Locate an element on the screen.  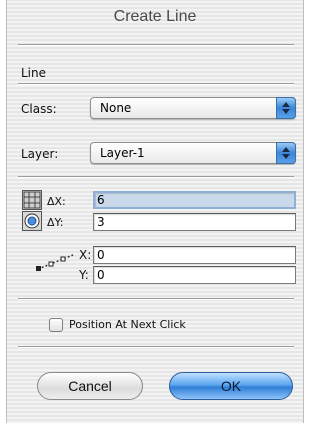
position-y-label: Y: is located at coordinates (84, 275).